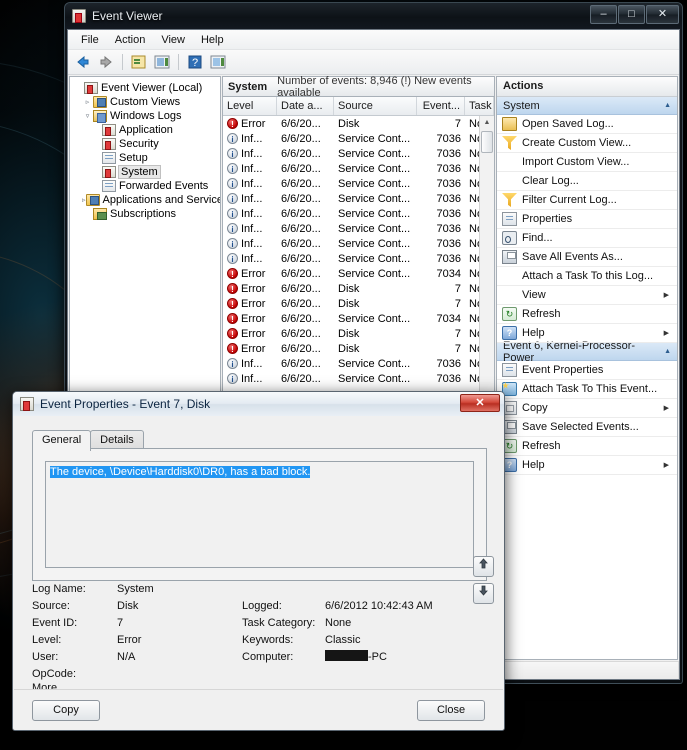 The width and height of the screenshot is (687, 750). I want to click on plain-log-icon, so click(109, 158).